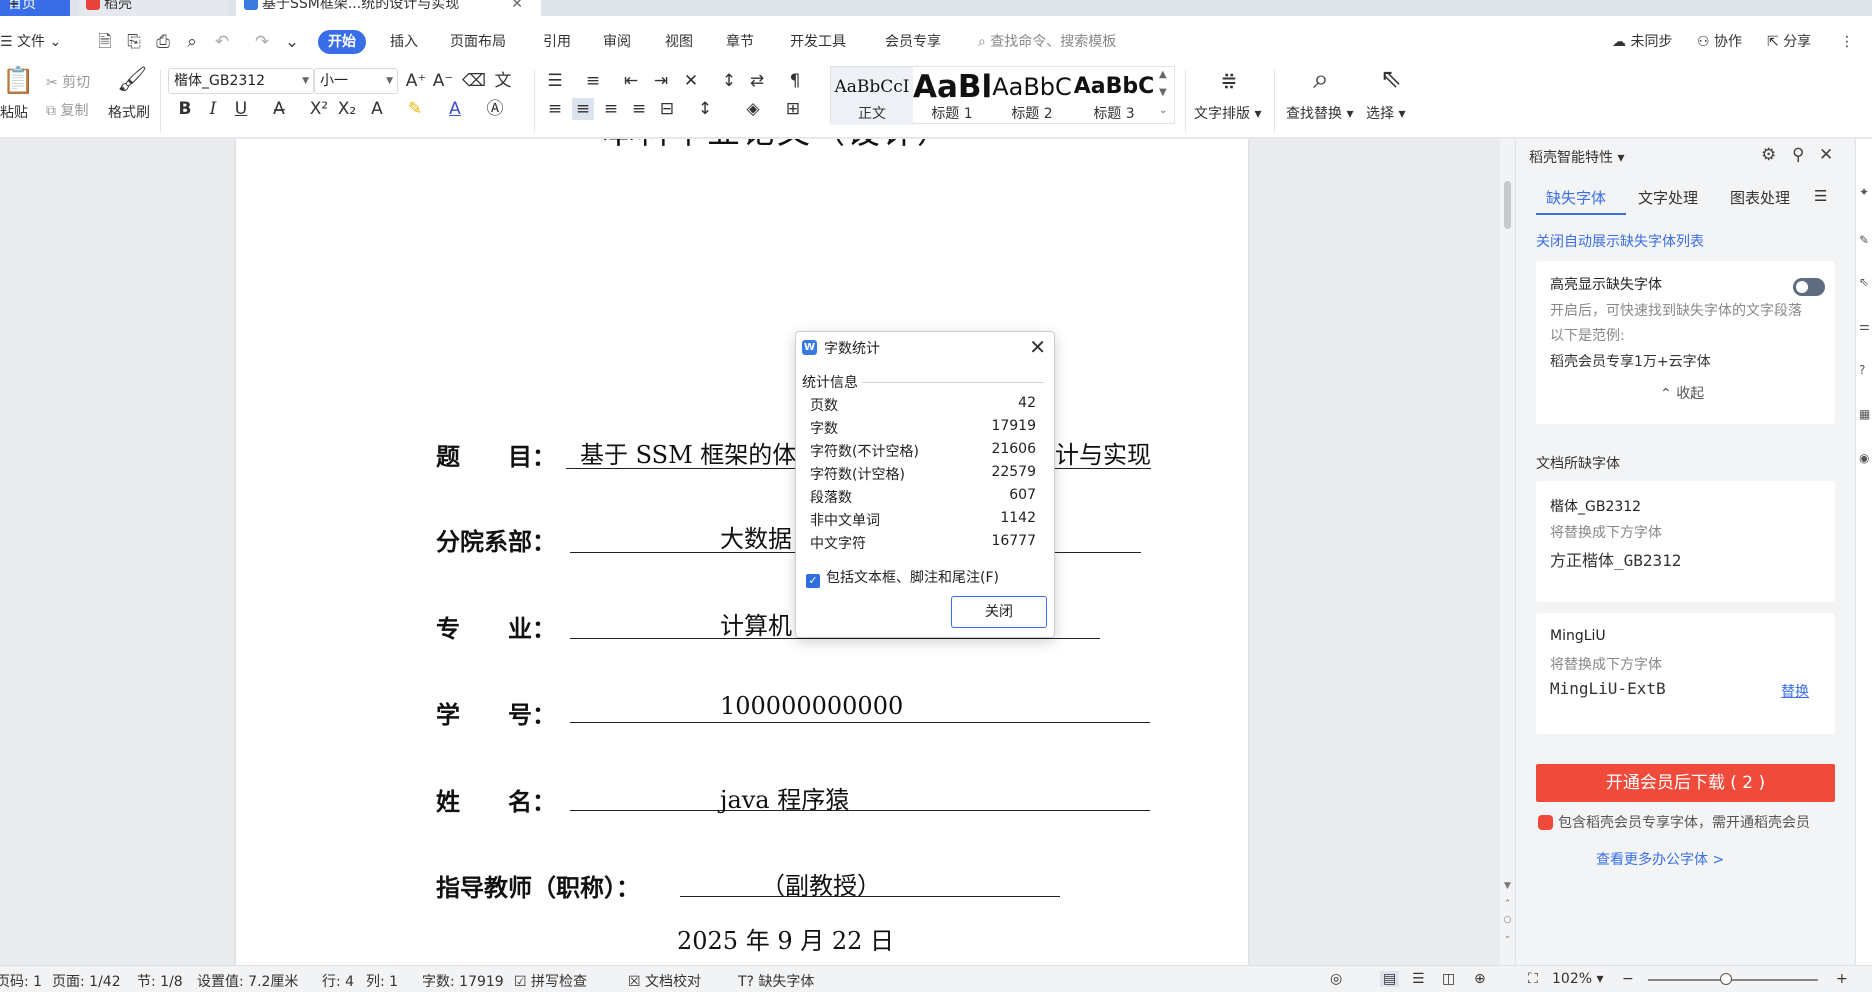  Describe the element at coordinates (455, 109) in the screenshot. I see `font-color-icon: A` at that location.